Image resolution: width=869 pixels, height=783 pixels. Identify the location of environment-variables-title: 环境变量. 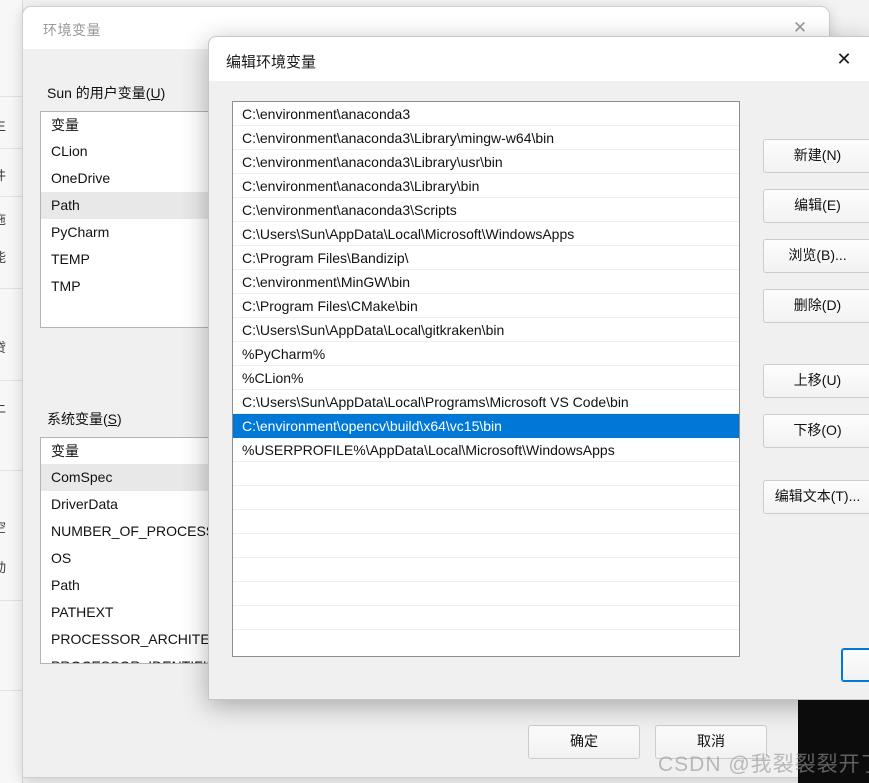
(72, 30).